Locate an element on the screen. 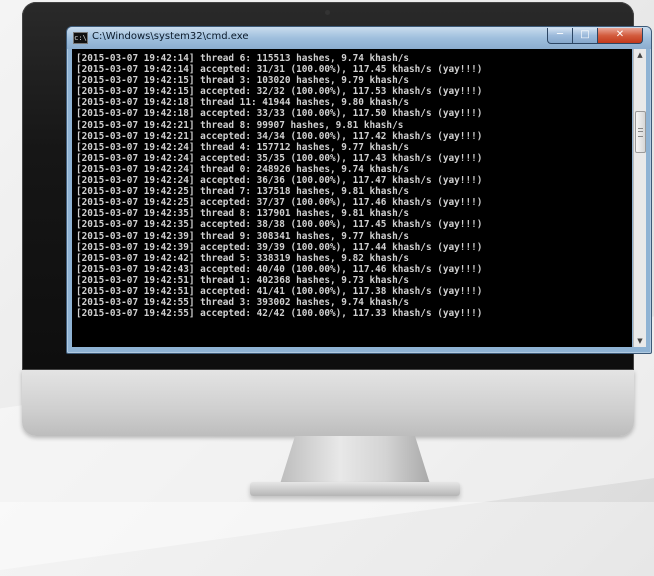 The height and width of the screenshot is (576, 654). maximize-icon: □ is located at coordinates (585, 34).